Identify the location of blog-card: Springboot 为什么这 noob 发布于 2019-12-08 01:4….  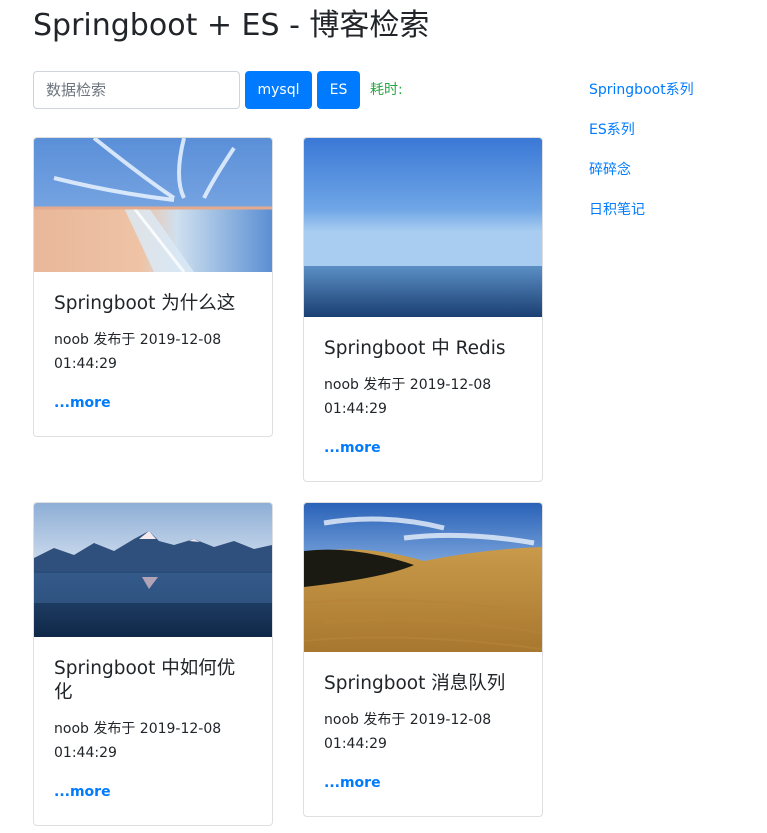
(153, 287).